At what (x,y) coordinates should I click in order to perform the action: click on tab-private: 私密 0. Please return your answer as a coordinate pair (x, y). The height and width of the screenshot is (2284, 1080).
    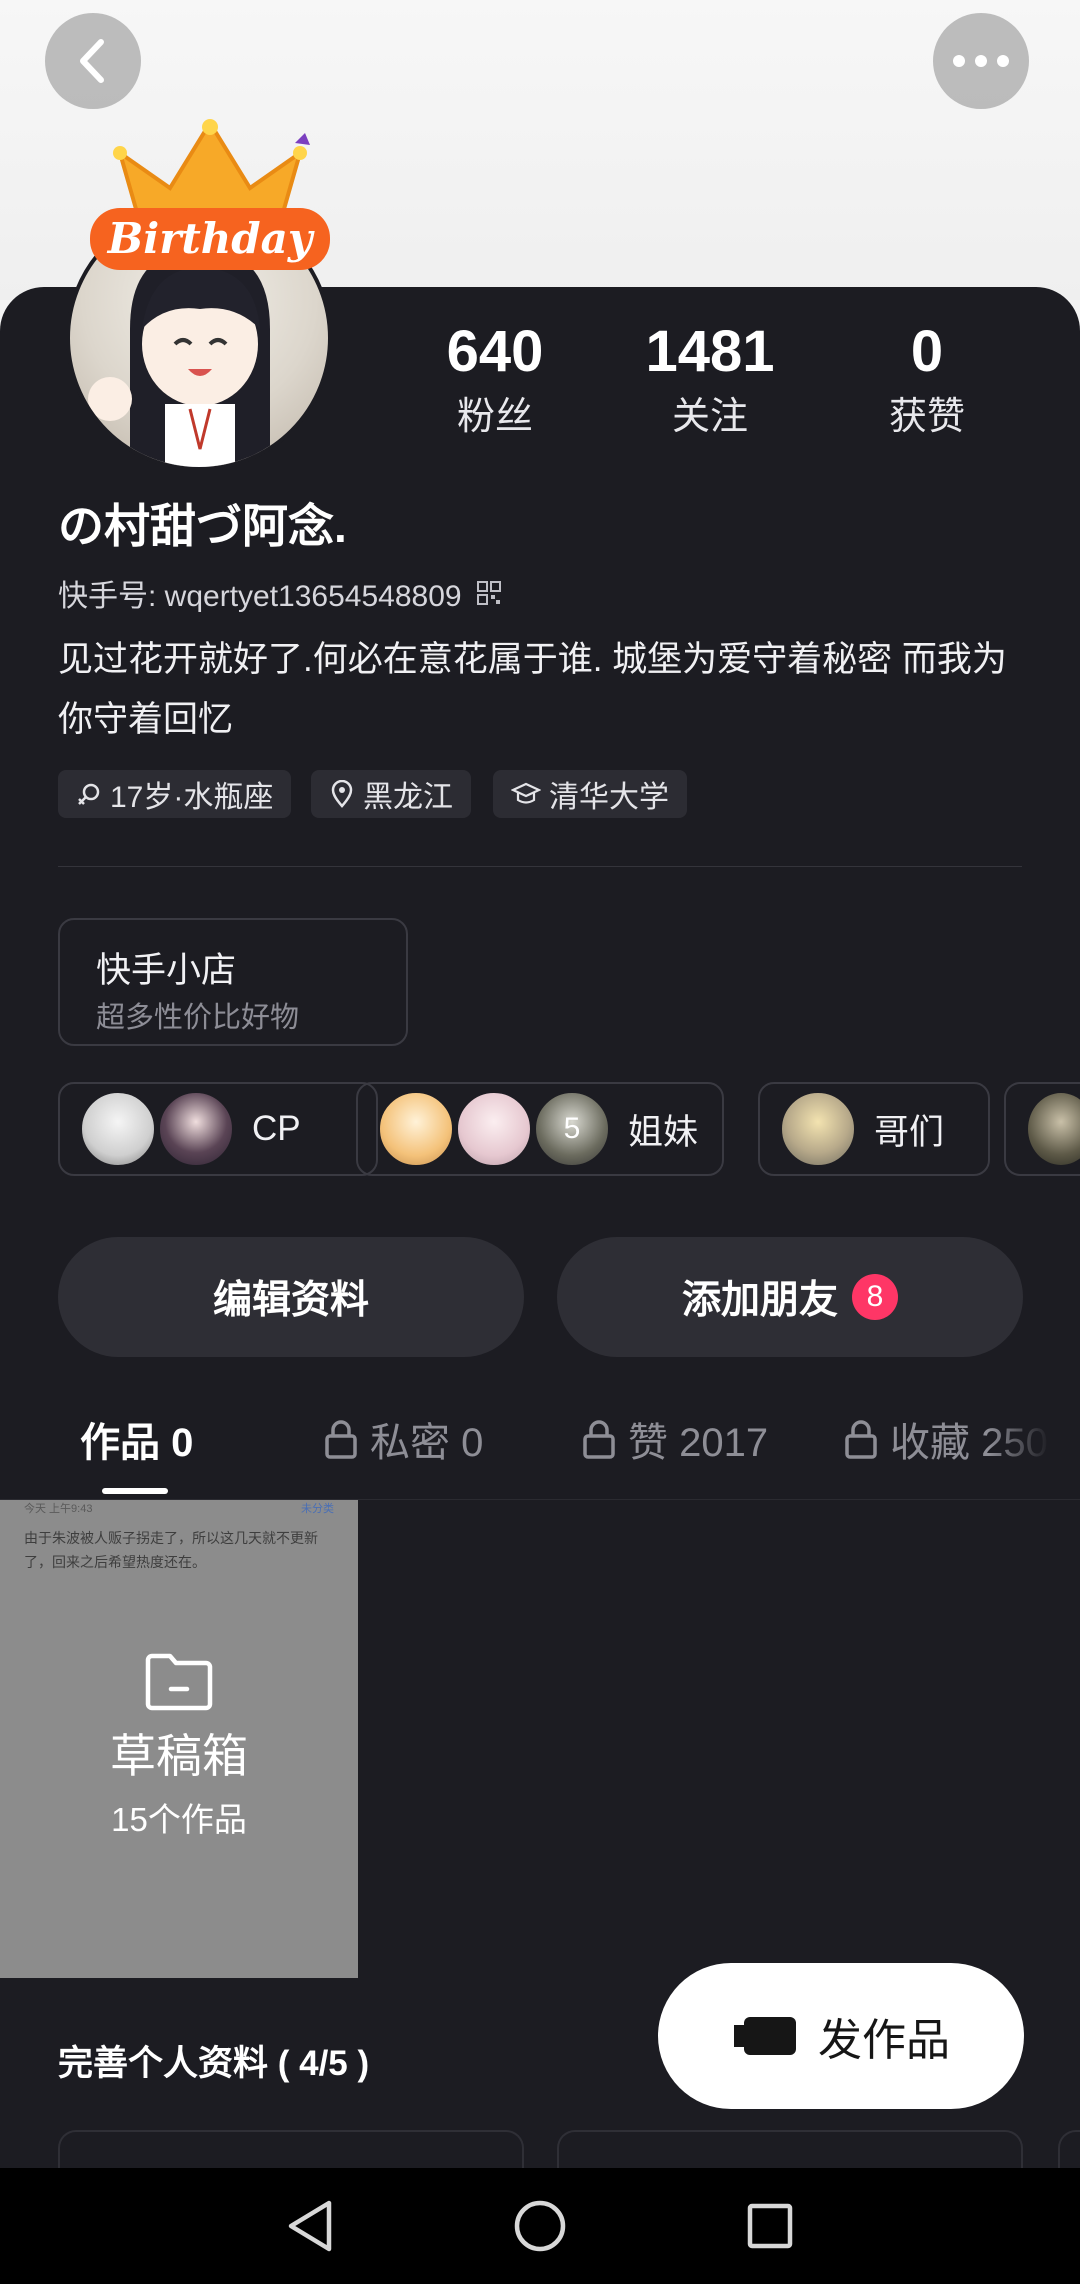
    Looking at the image, I should click on (403, 1439).